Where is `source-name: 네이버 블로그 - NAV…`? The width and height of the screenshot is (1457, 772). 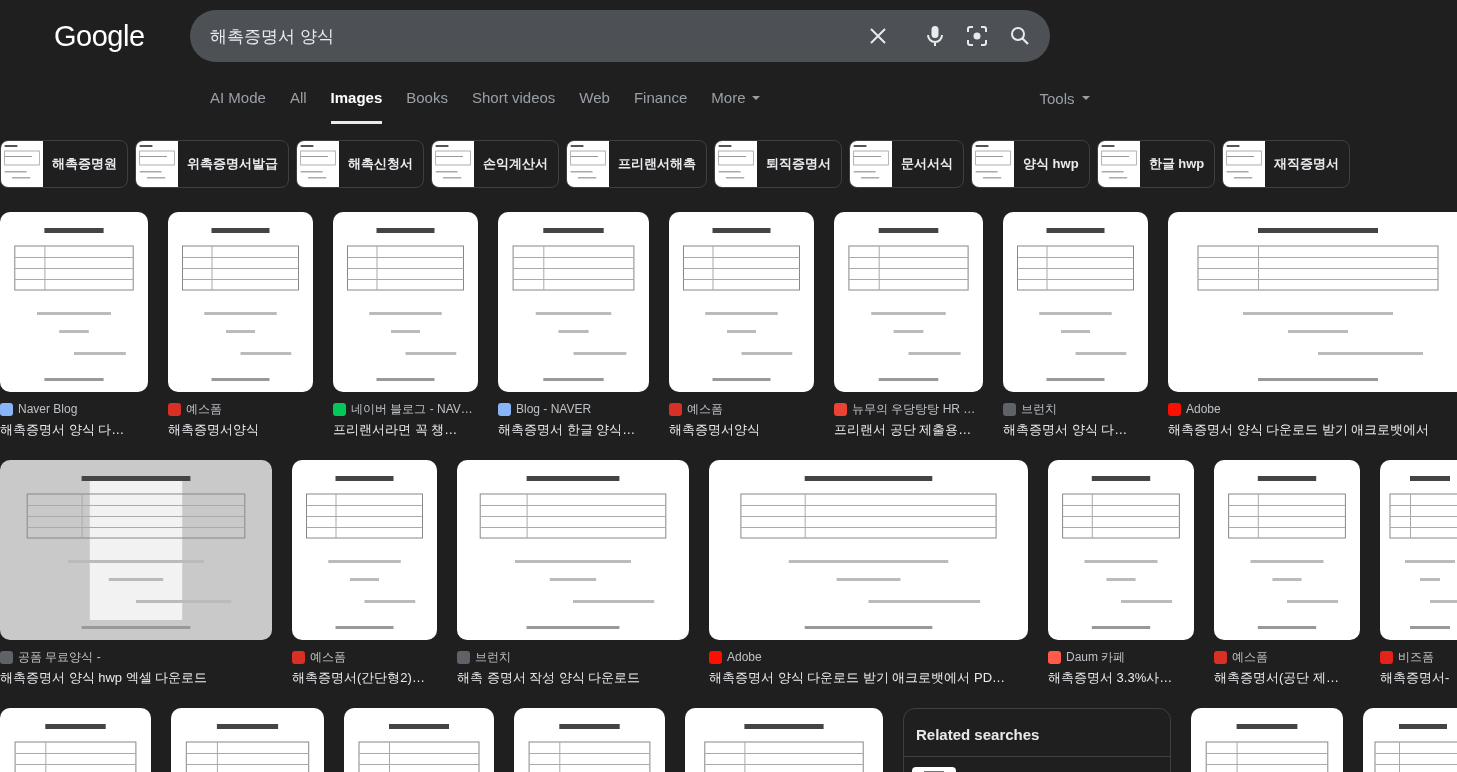 source-name: 네이버 블로그 - NAV… is located at coordinates (412, 409).